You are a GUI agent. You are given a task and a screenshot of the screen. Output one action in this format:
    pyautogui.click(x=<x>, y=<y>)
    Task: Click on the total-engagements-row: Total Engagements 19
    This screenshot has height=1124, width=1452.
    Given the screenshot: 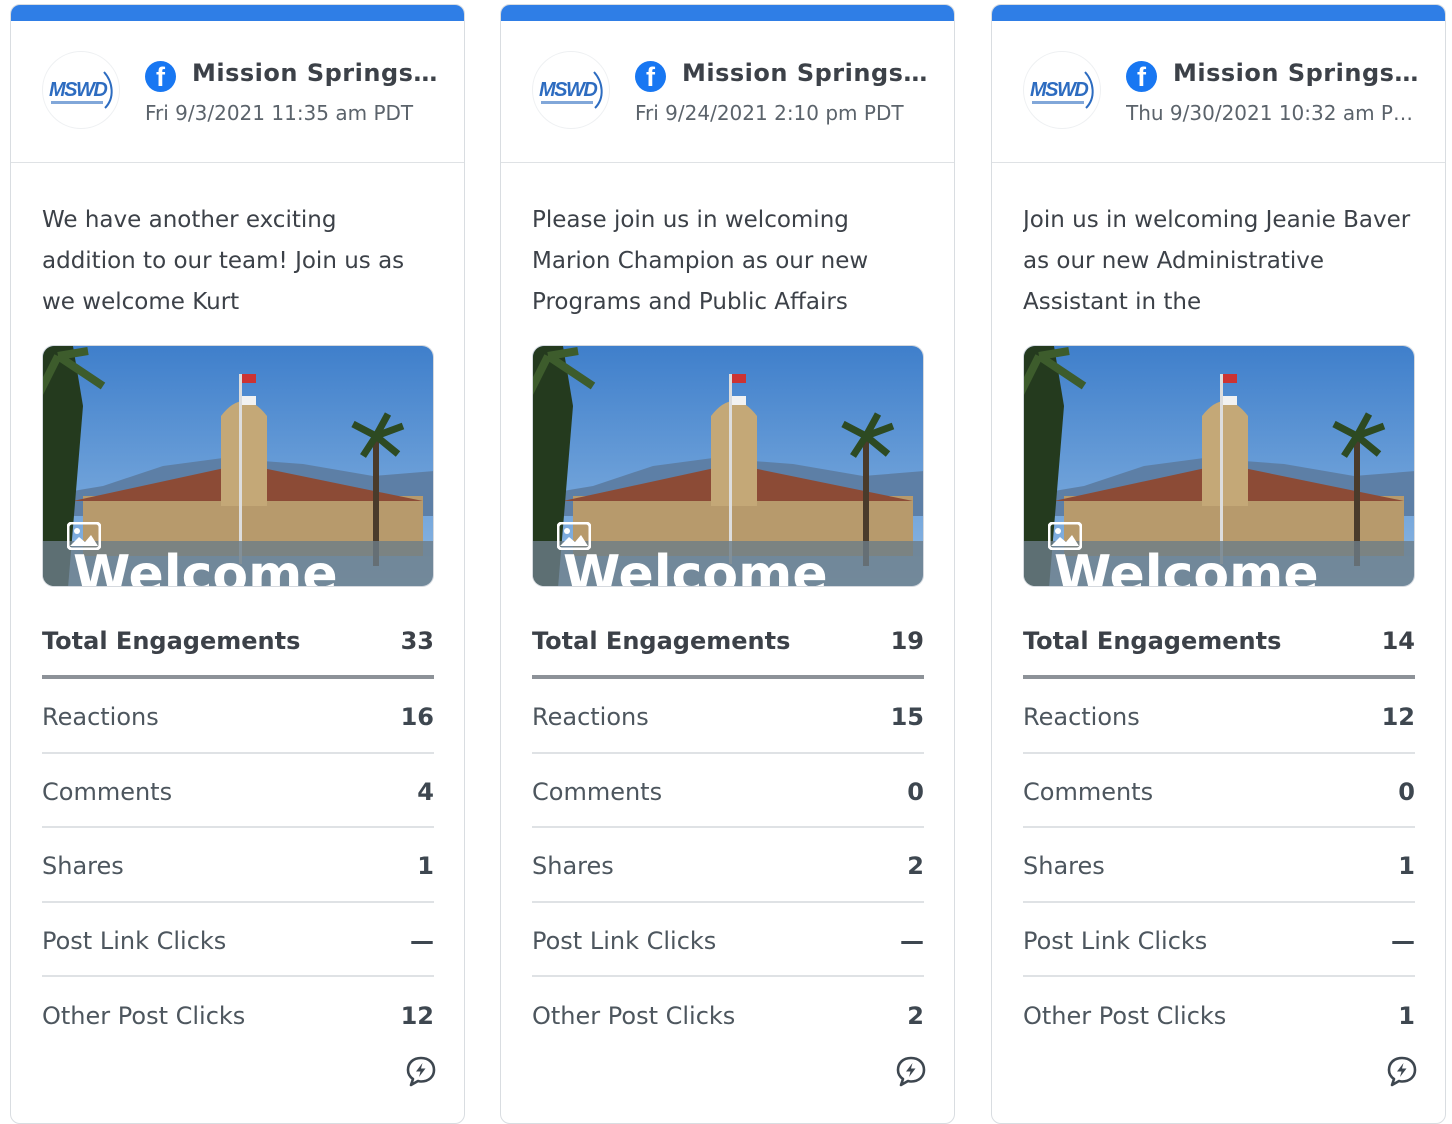 What is the action you would take?
    pyautogui.click(x=728, y=642)
    